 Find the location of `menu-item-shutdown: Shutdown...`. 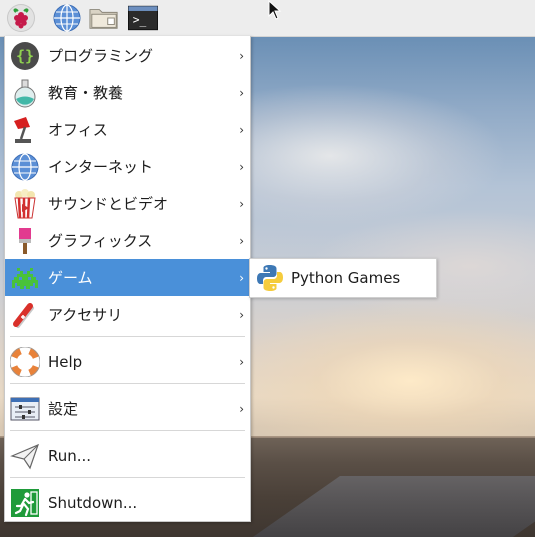

menu-item-shutdown: Shutdown... is located at coordinates (127, 502).